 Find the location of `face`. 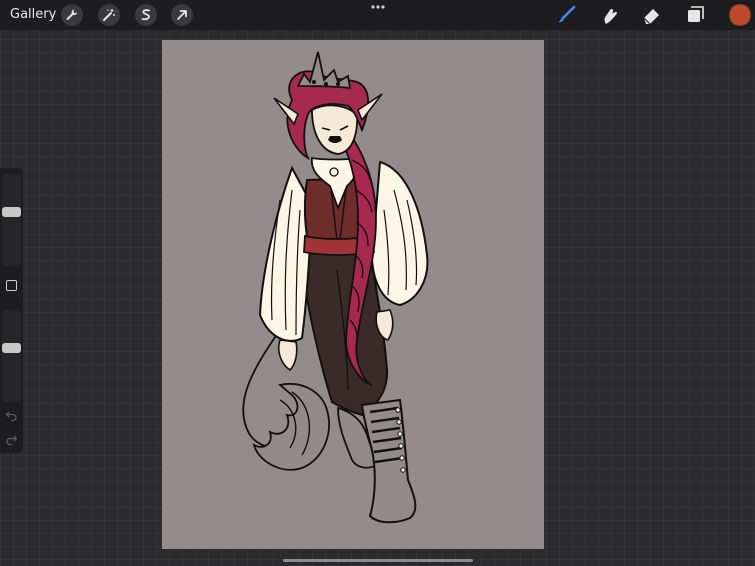

face is located at coordinates (334, 129).